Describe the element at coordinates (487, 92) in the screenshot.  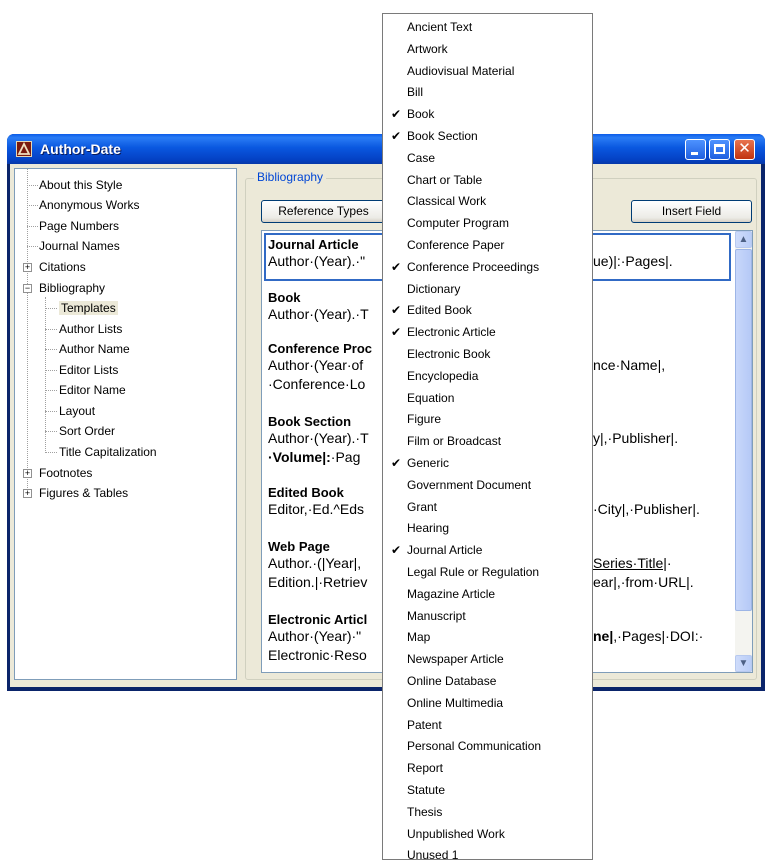
I see `menu-item: Bill` at that location.